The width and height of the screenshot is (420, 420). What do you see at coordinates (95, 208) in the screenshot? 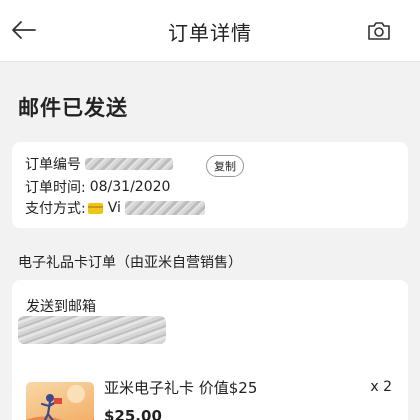
I see `card-icon` at bounding box center [95, 208].